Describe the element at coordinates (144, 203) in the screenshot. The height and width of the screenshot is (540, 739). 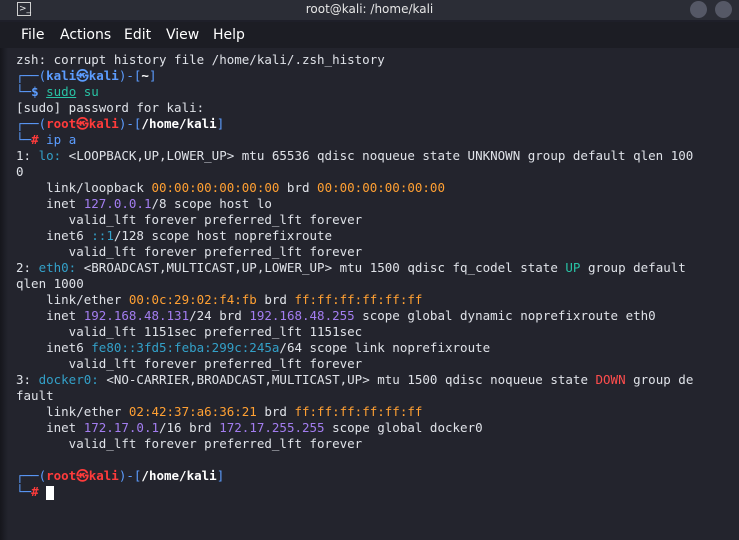
I see `terminal-line: inet 127.0.0.1/8 scope host lo` at that location.